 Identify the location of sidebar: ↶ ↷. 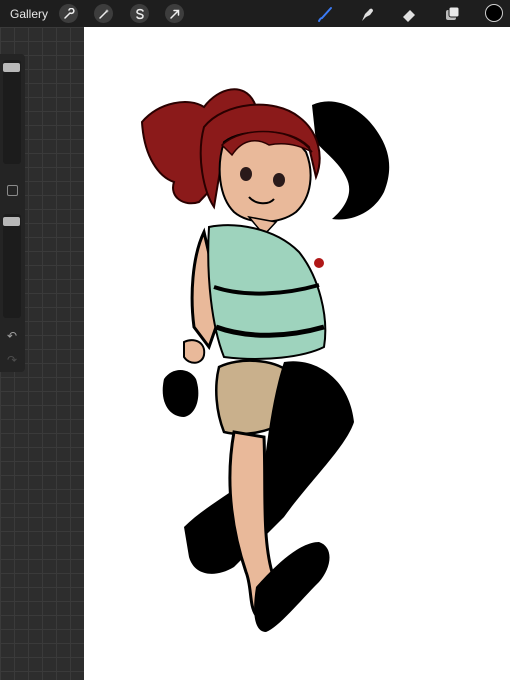
(12, 213).